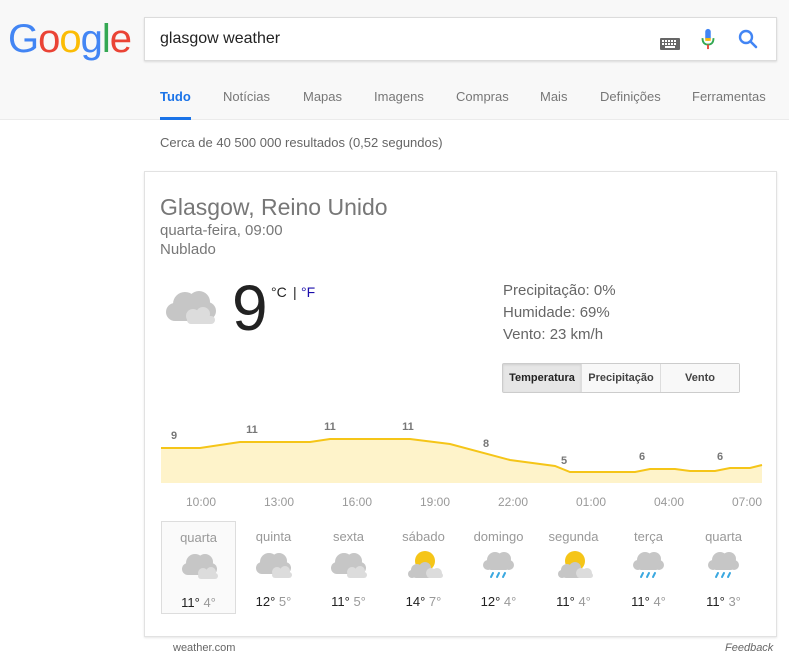  I want to click on current-temperature: 9, so click(250, 308).